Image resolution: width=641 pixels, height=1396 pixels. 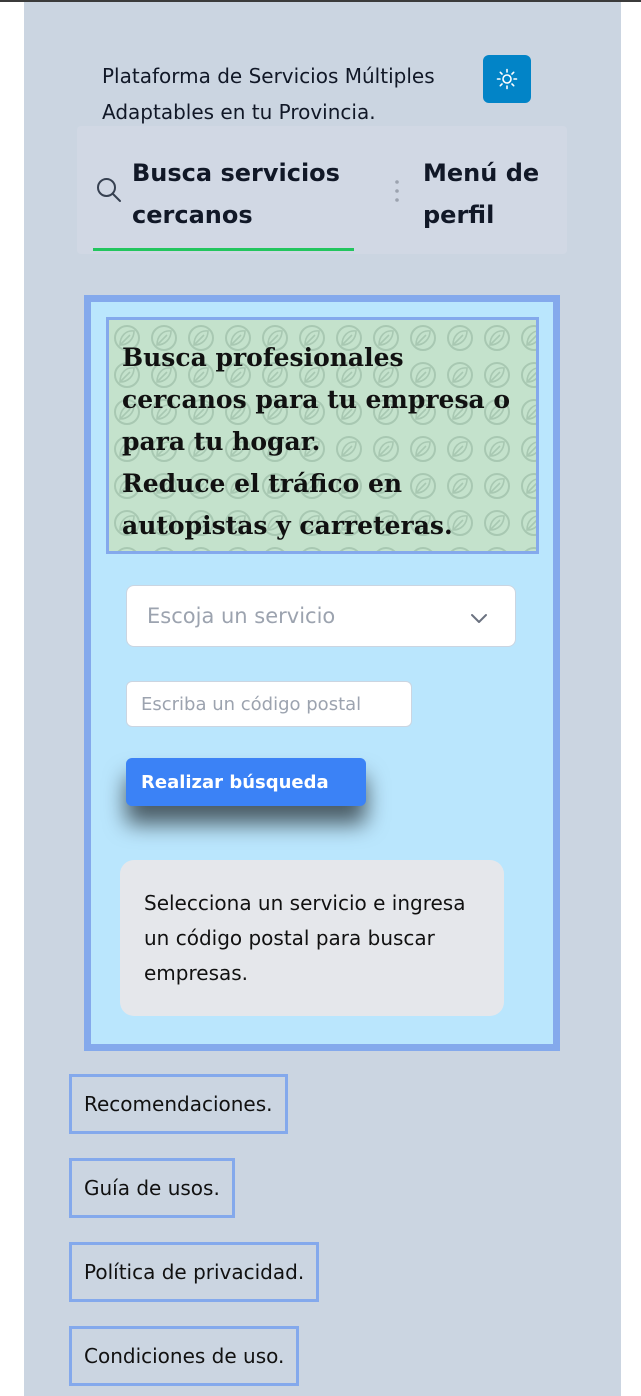 What do you see at coordinates (287, 525) in the screenshot?
I see `hero-line: autopistas y carreteras.` at bounding box center [287, 525].